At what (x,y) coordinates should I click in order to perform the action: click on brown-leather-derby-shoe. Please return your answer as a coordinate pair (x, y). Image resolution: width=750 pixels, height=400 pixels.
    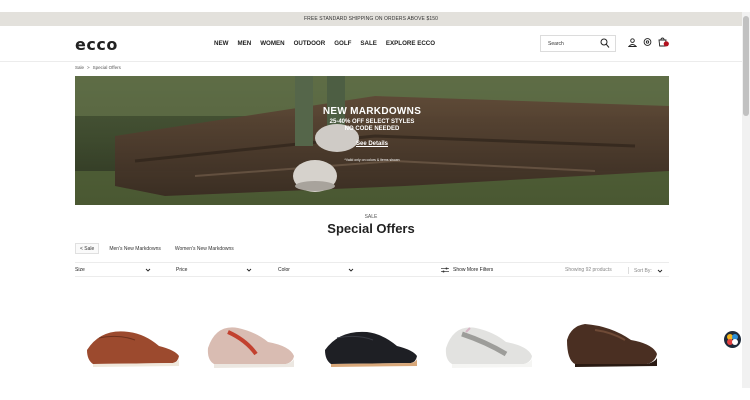
    Looking at the image, I should click on (133, 349).